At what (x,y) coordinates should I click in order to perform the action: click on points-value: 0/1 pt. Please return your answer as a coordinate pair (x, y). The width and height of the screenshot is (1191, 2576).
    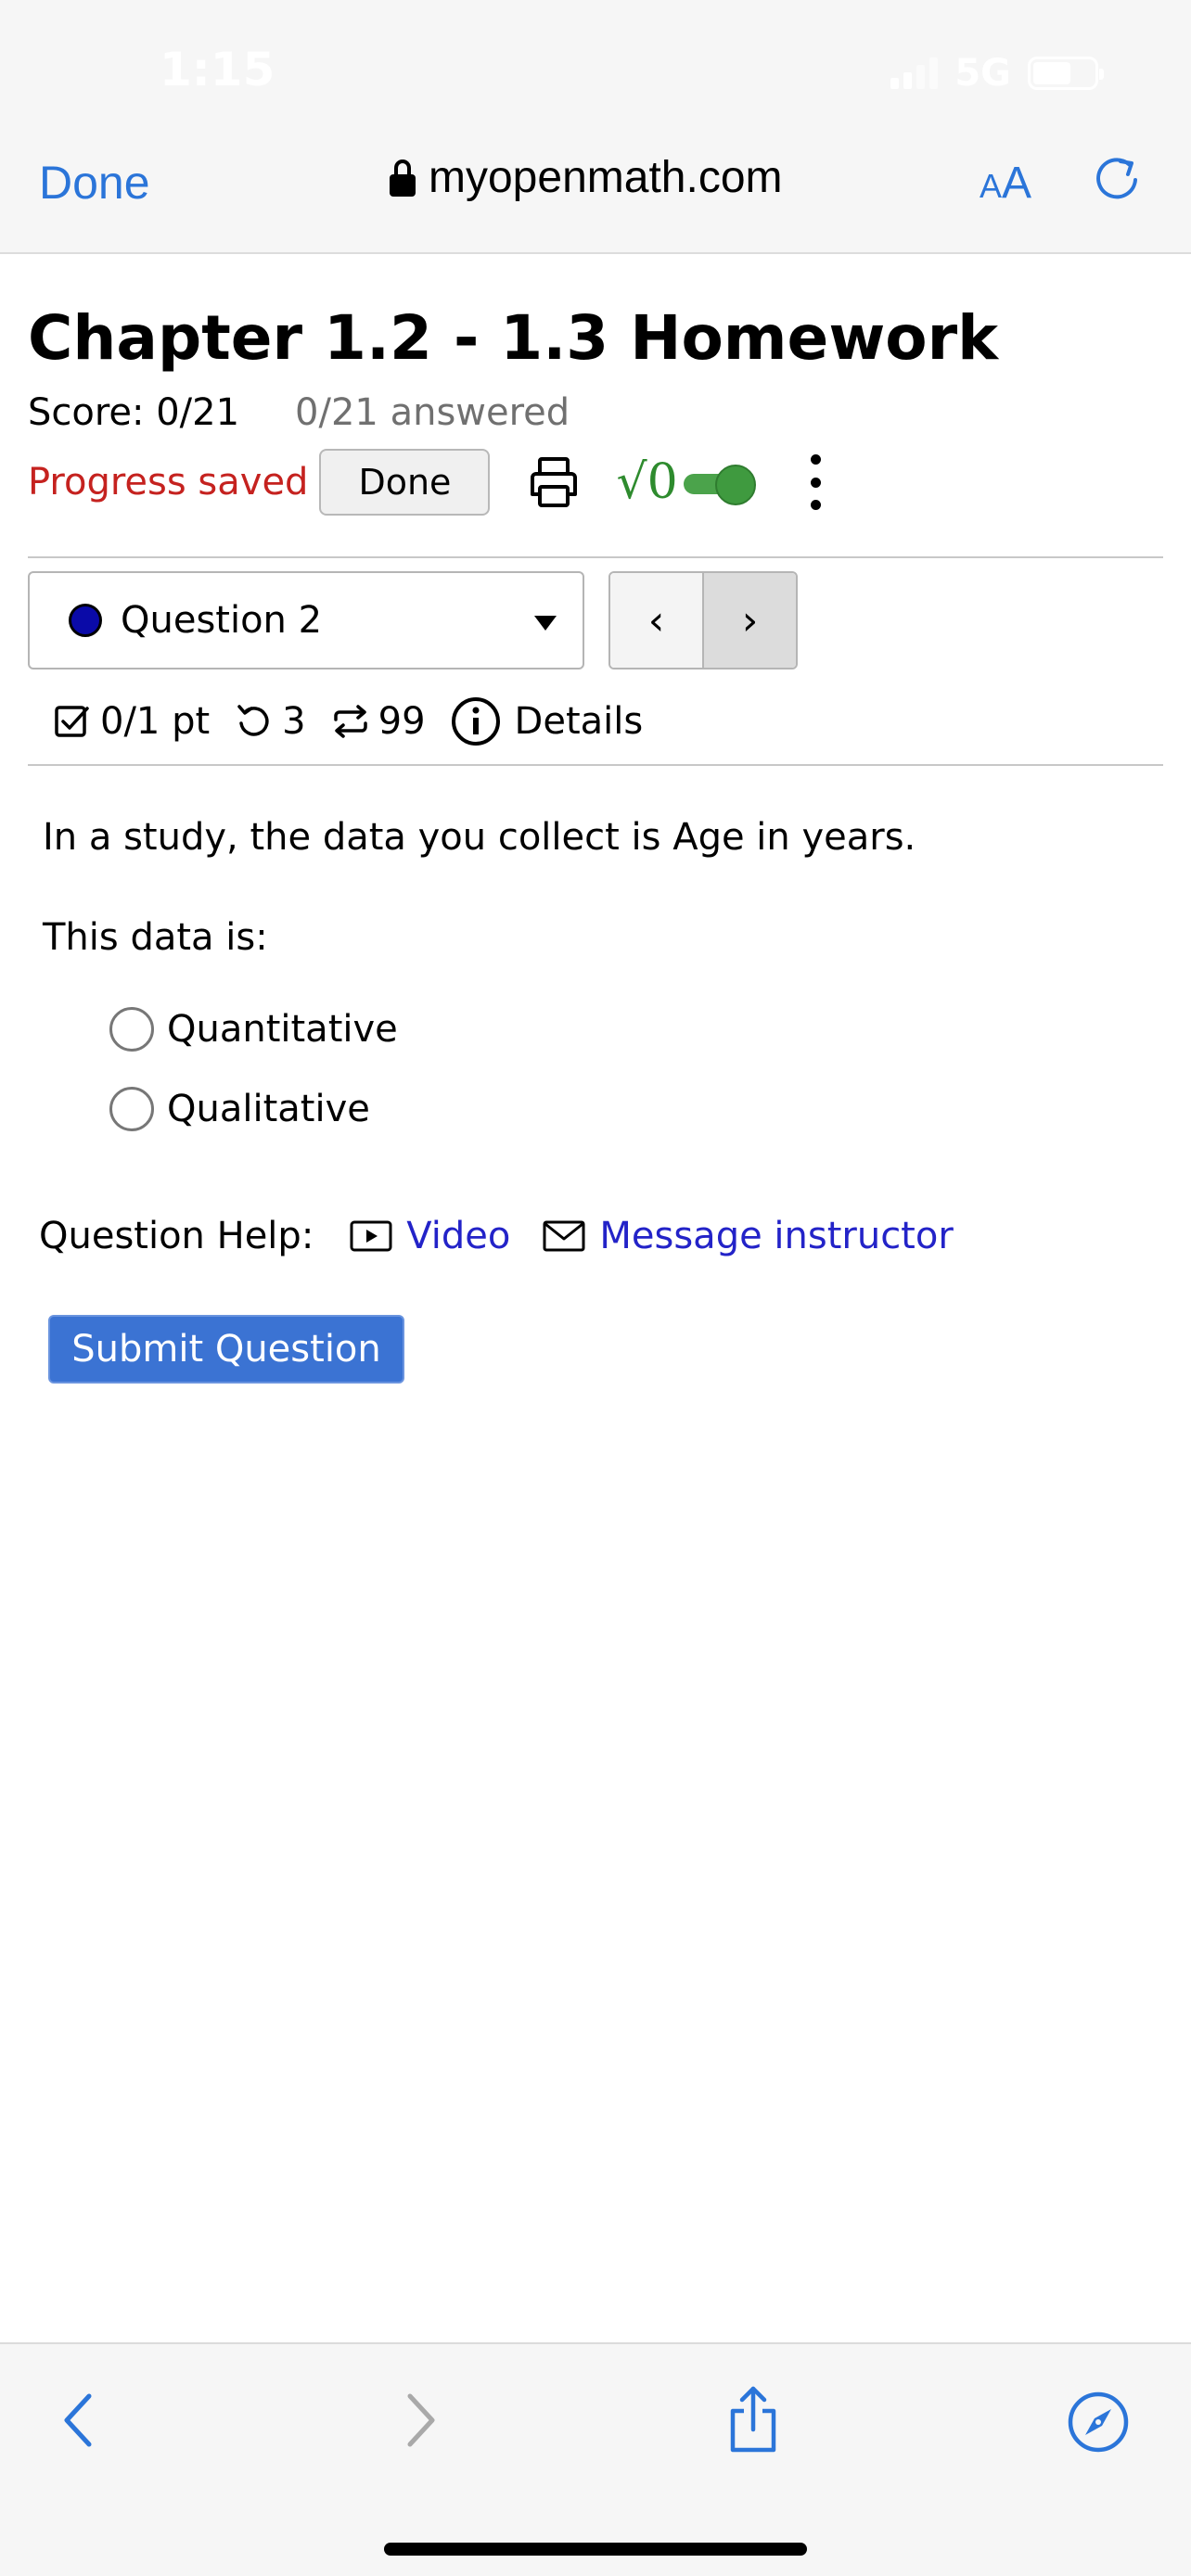
    Looking at the image, I should click on (155, 722).